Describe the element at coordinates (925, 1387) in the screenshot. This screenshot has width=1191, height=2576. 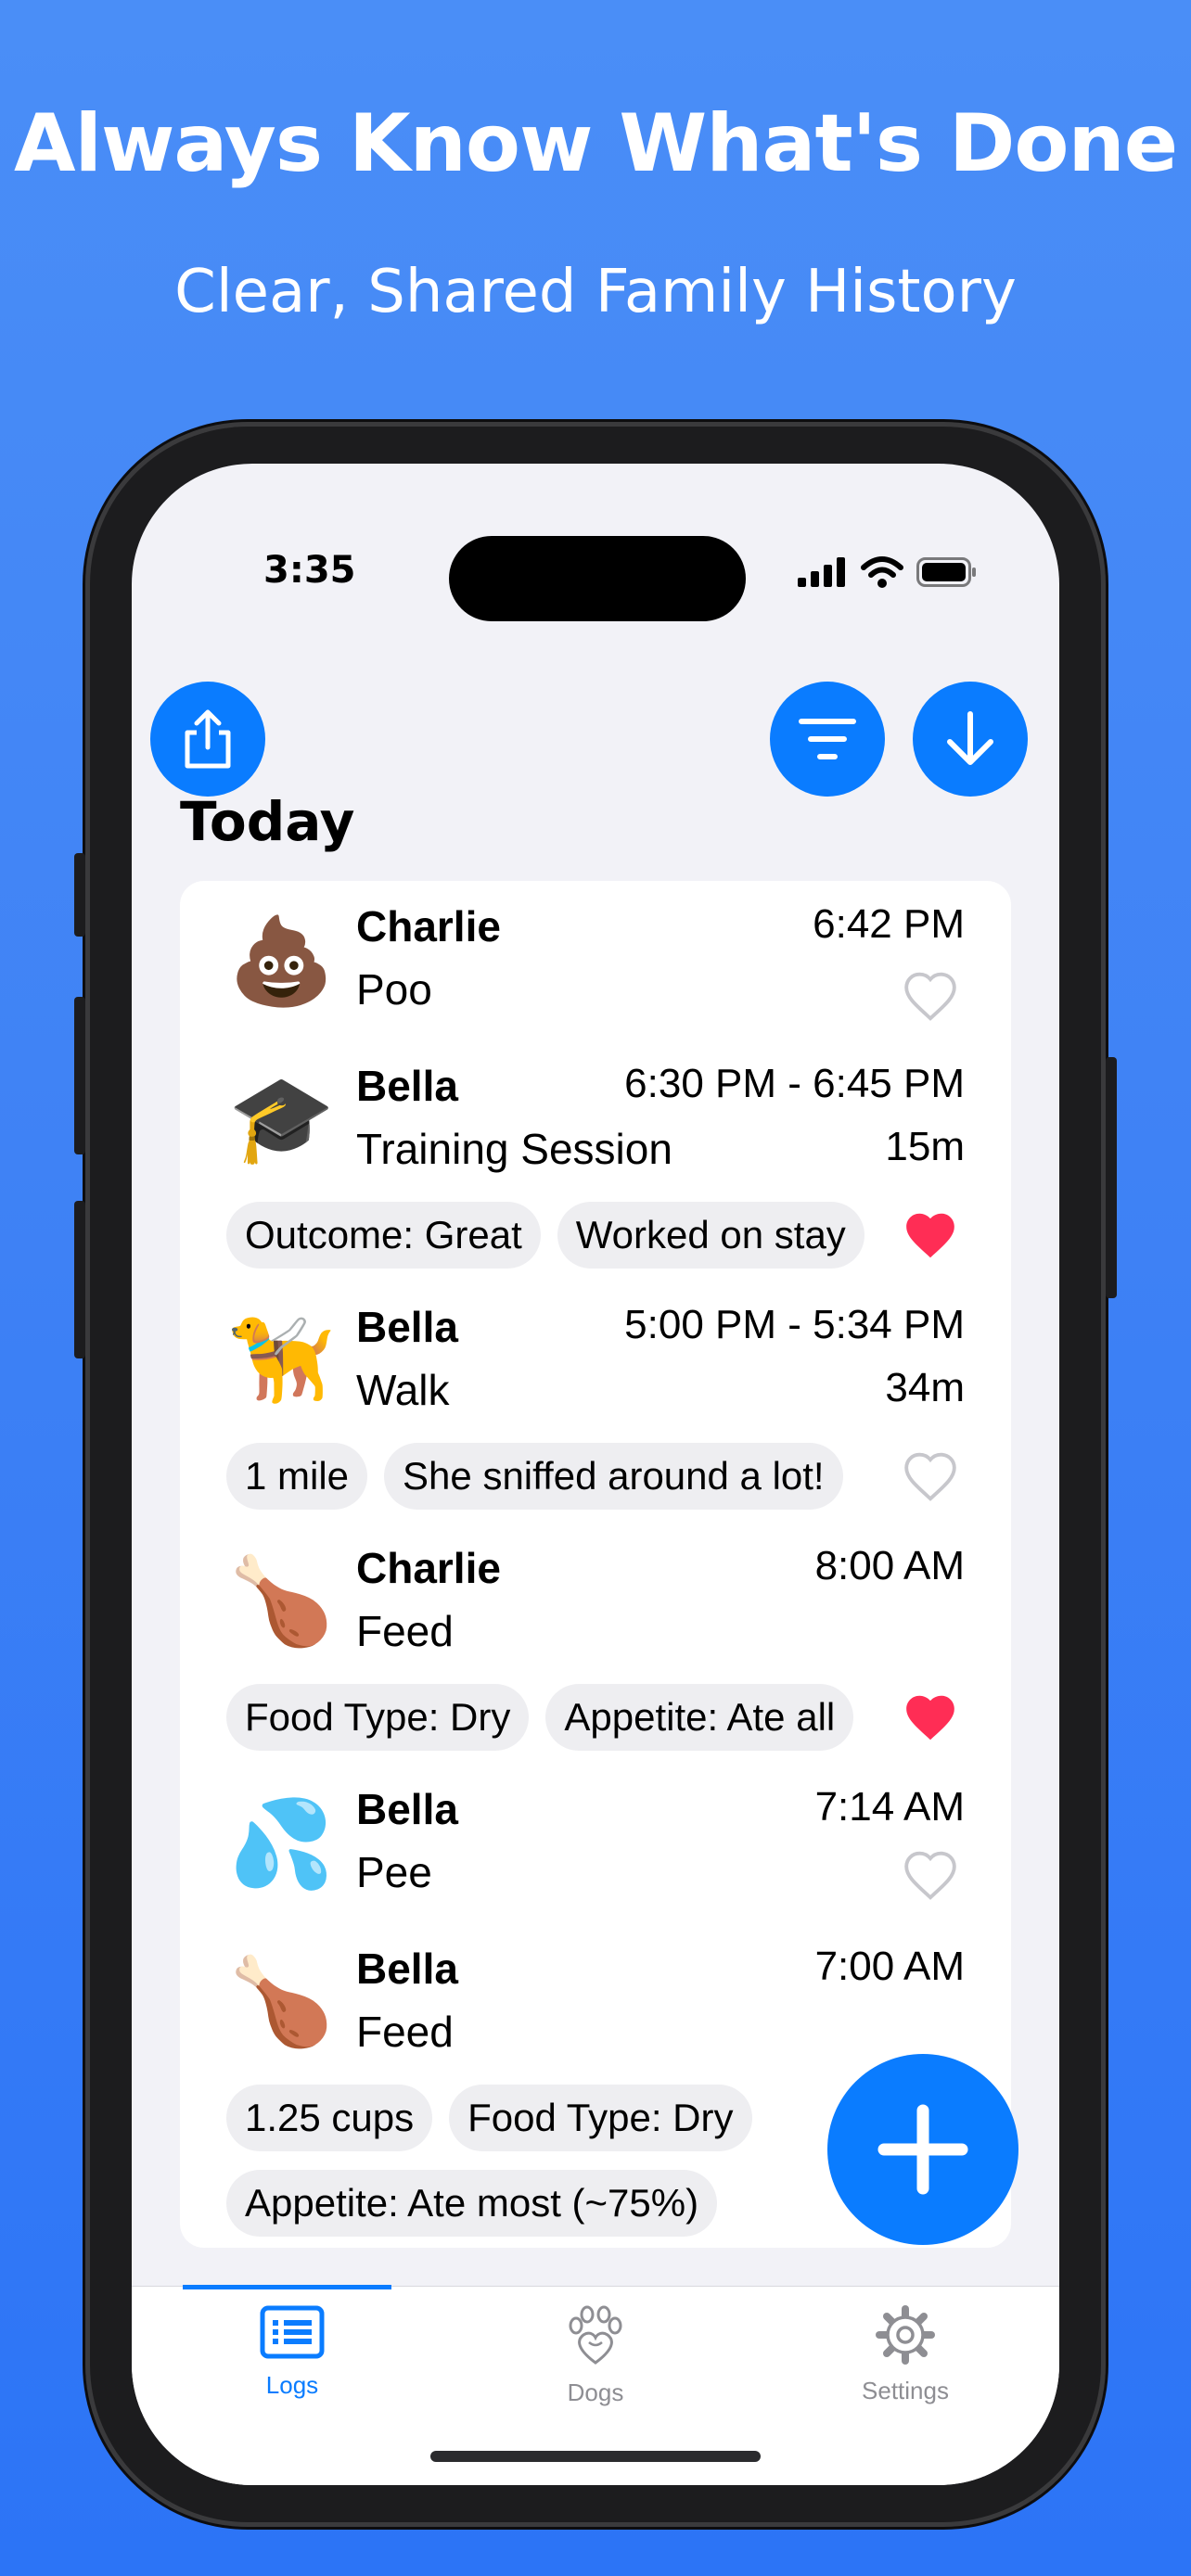
I see `entry-duration: 34m` at that location.